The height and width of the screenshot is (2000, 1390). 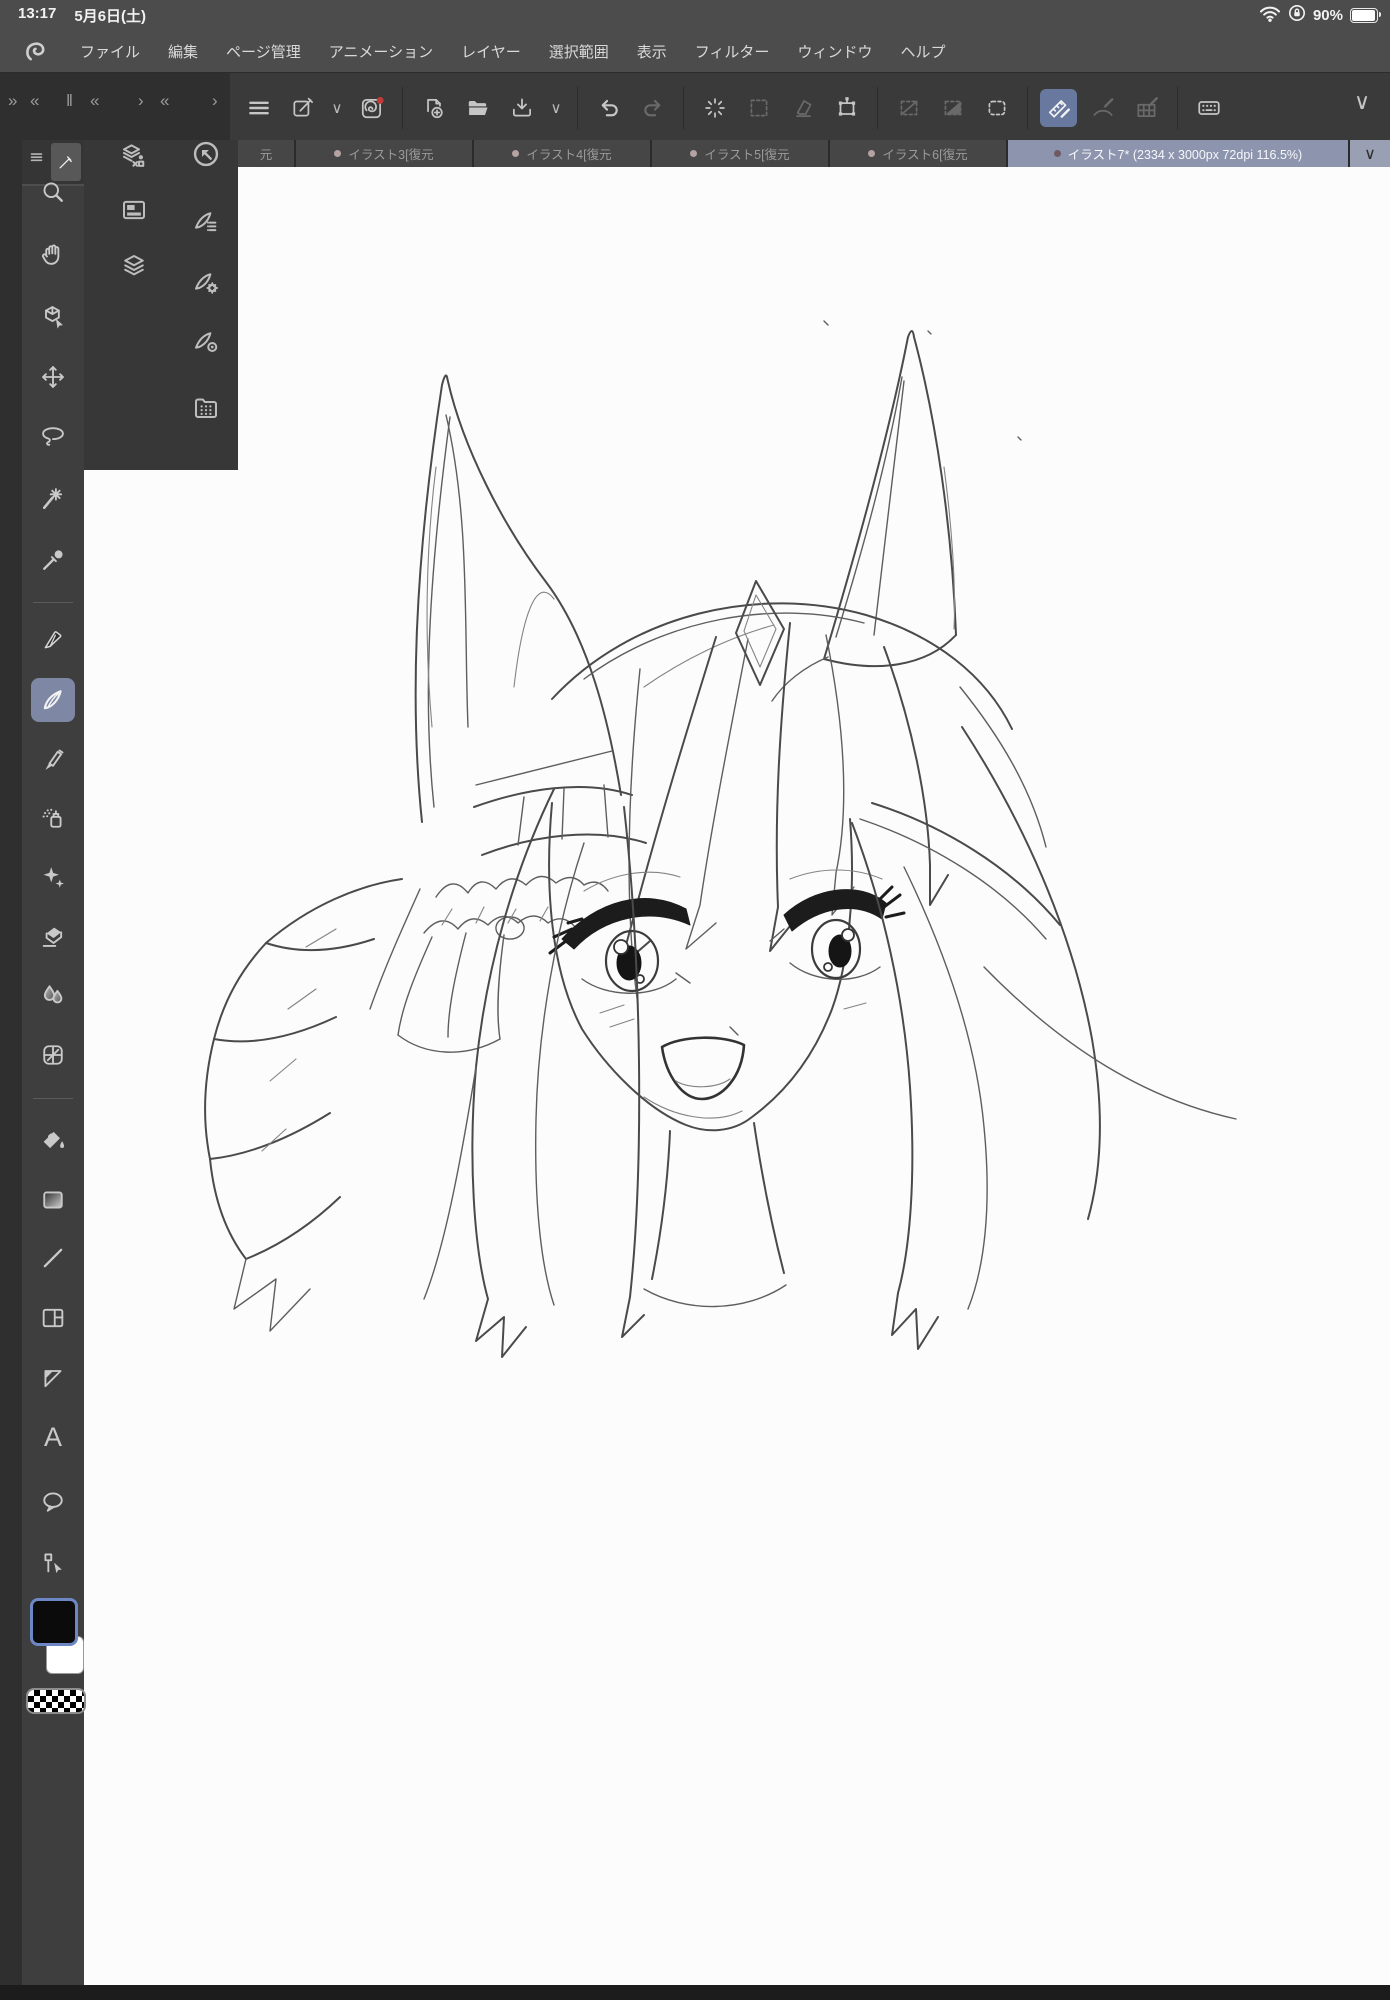 I want to click on layer-property-icon, so click(x=134, y=210).